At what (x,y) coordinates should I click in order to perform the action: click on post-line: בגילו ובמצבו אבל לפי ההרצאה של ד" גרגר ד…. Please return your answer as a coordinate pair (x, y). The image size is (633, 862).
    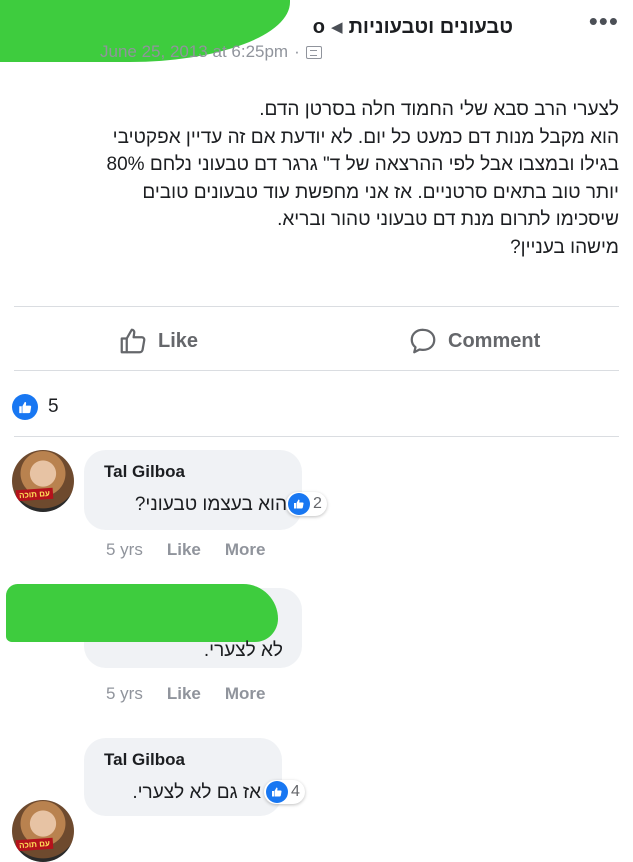
    Looking at the image, I should click on (362, 164).